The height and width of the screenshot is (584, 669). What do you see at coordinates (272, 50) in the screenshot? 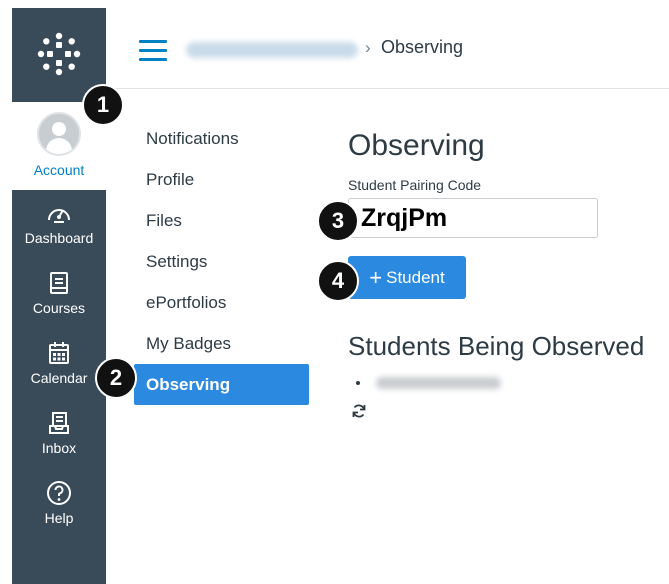
I see `breadcrumb-user-link` at bounding box center [272, 50].